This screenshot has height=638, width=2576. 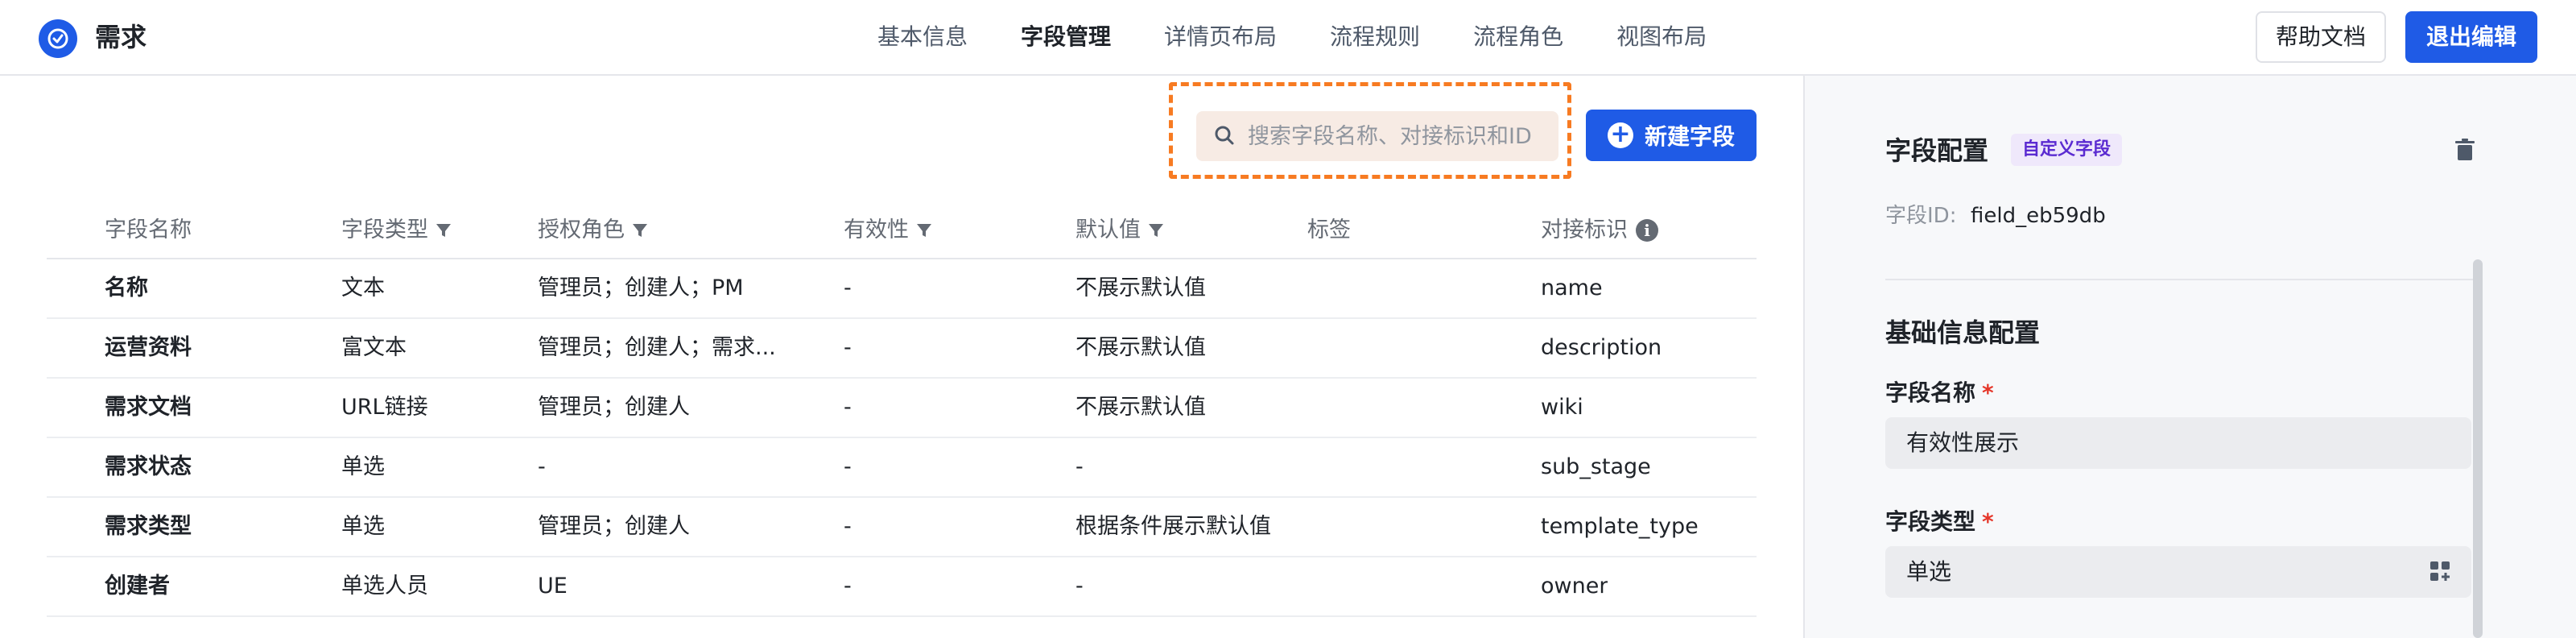 What do you see at coordinates (148, 408) in the screenshot?
I see `cell-field-name: 需求文档` at bounding box center [148, 408].